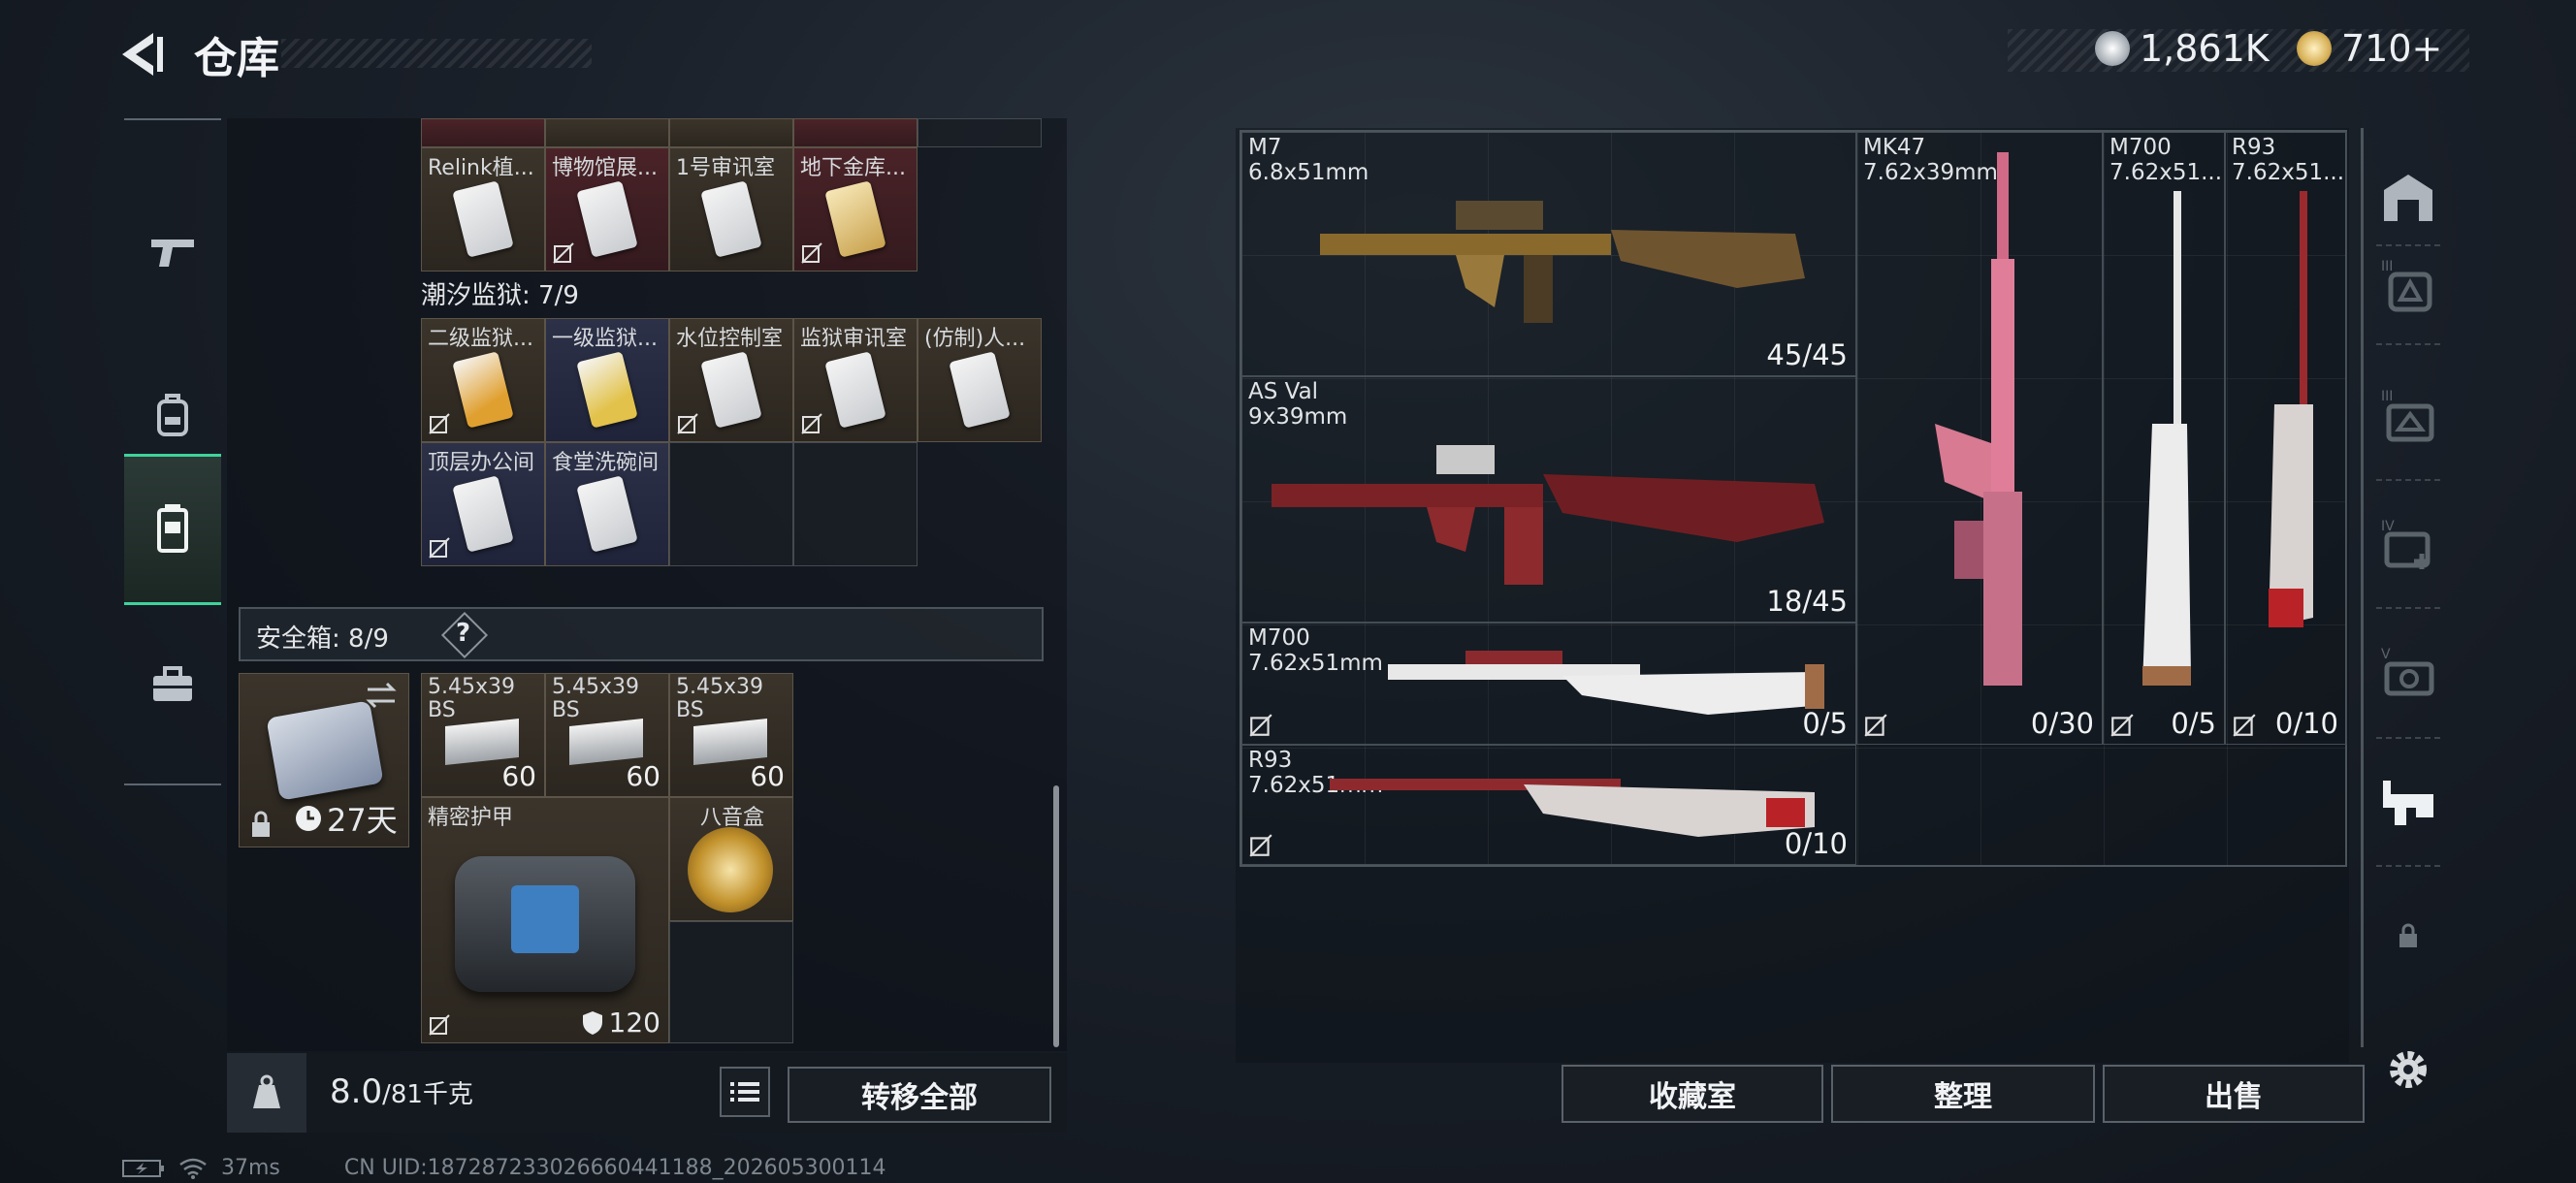  Describe the element at coordinates (172, 253) in the screenshot. I see `gun-icon` at that location.